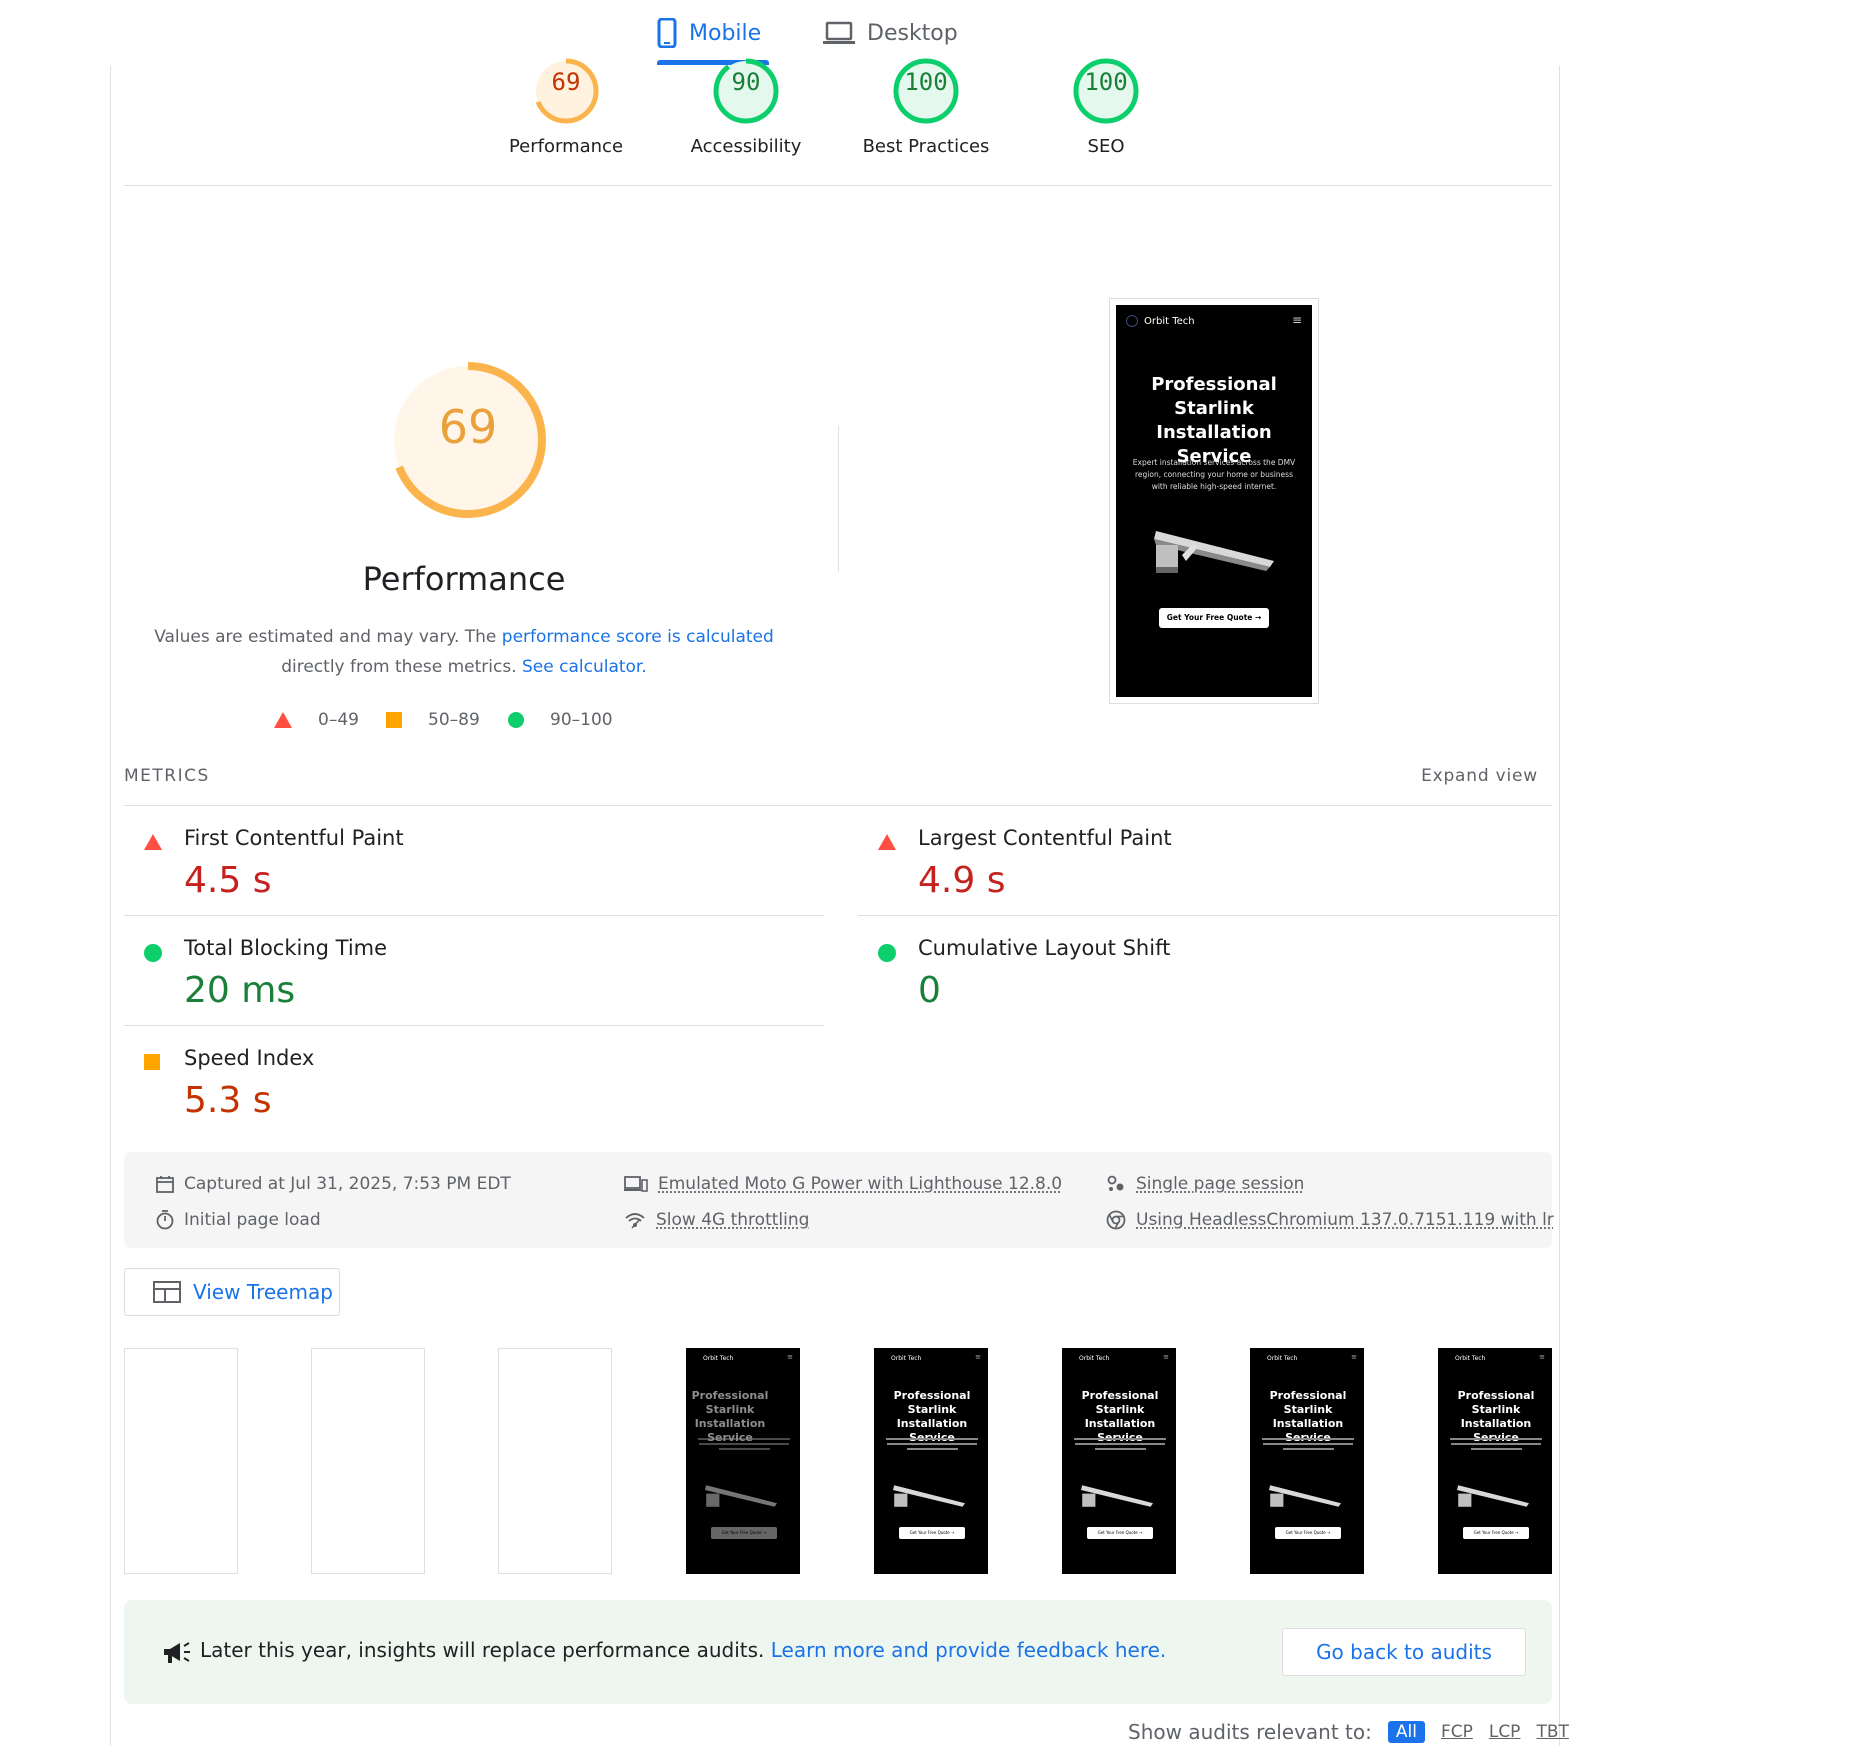 The height and width of the screenshot is (1746, 1866). I want to click on filter-chip-fcp: FCP, so click(1457, 1732).